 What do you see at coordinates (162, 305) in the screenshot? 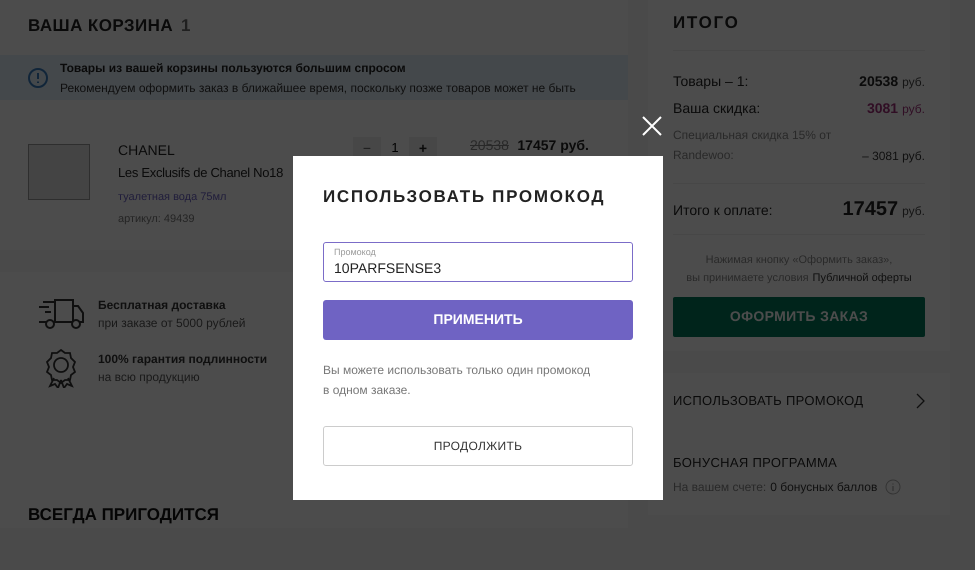
I see `feature-title: Бесплатная доставка` at bounding box center [162, 305].